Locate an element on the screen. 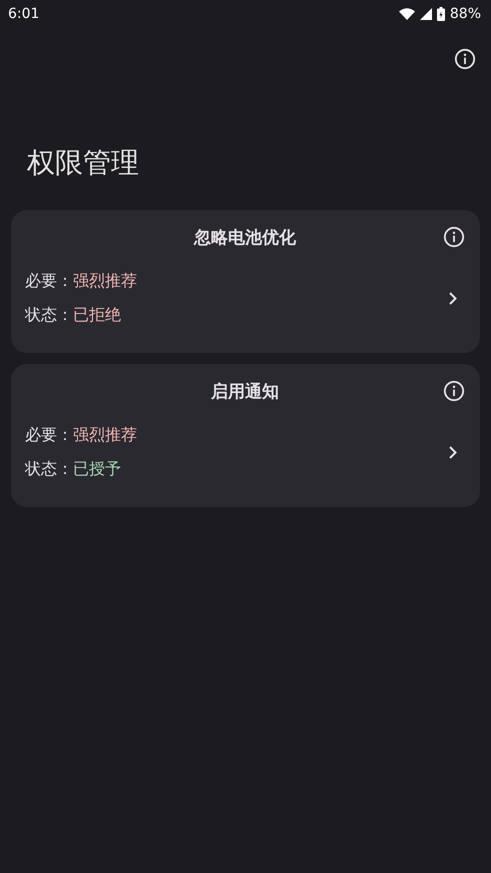 The width and height of the screenshot is (491, 873). field-value: 已授予 is located at coordinates (97, 469).